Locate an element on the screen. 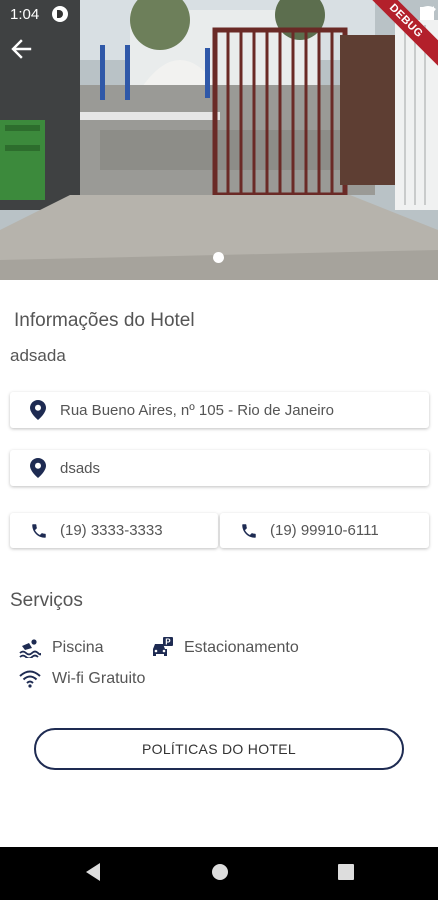 The image size is (438, 900). section-title: Informações do Hotel is located at coordinates (104, 320).